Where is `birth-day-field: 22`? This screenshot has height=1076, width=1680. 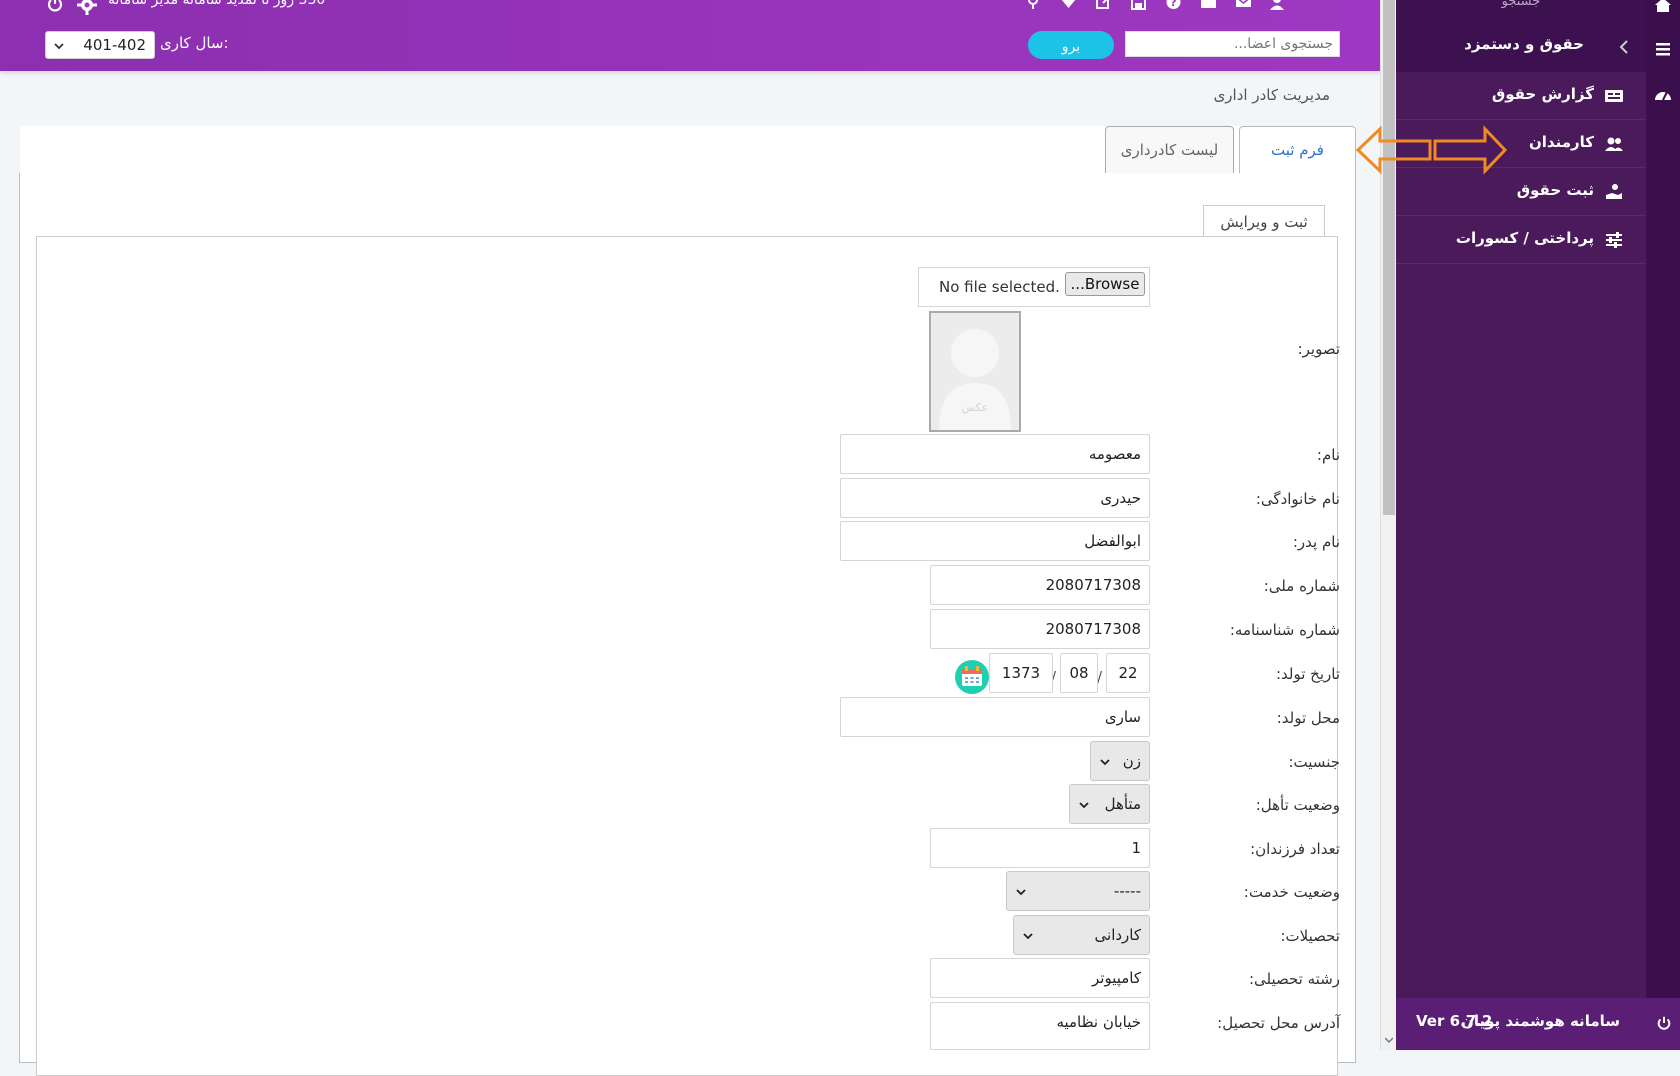 birth-day-field: 22 is located at coordinates (1128, 673).